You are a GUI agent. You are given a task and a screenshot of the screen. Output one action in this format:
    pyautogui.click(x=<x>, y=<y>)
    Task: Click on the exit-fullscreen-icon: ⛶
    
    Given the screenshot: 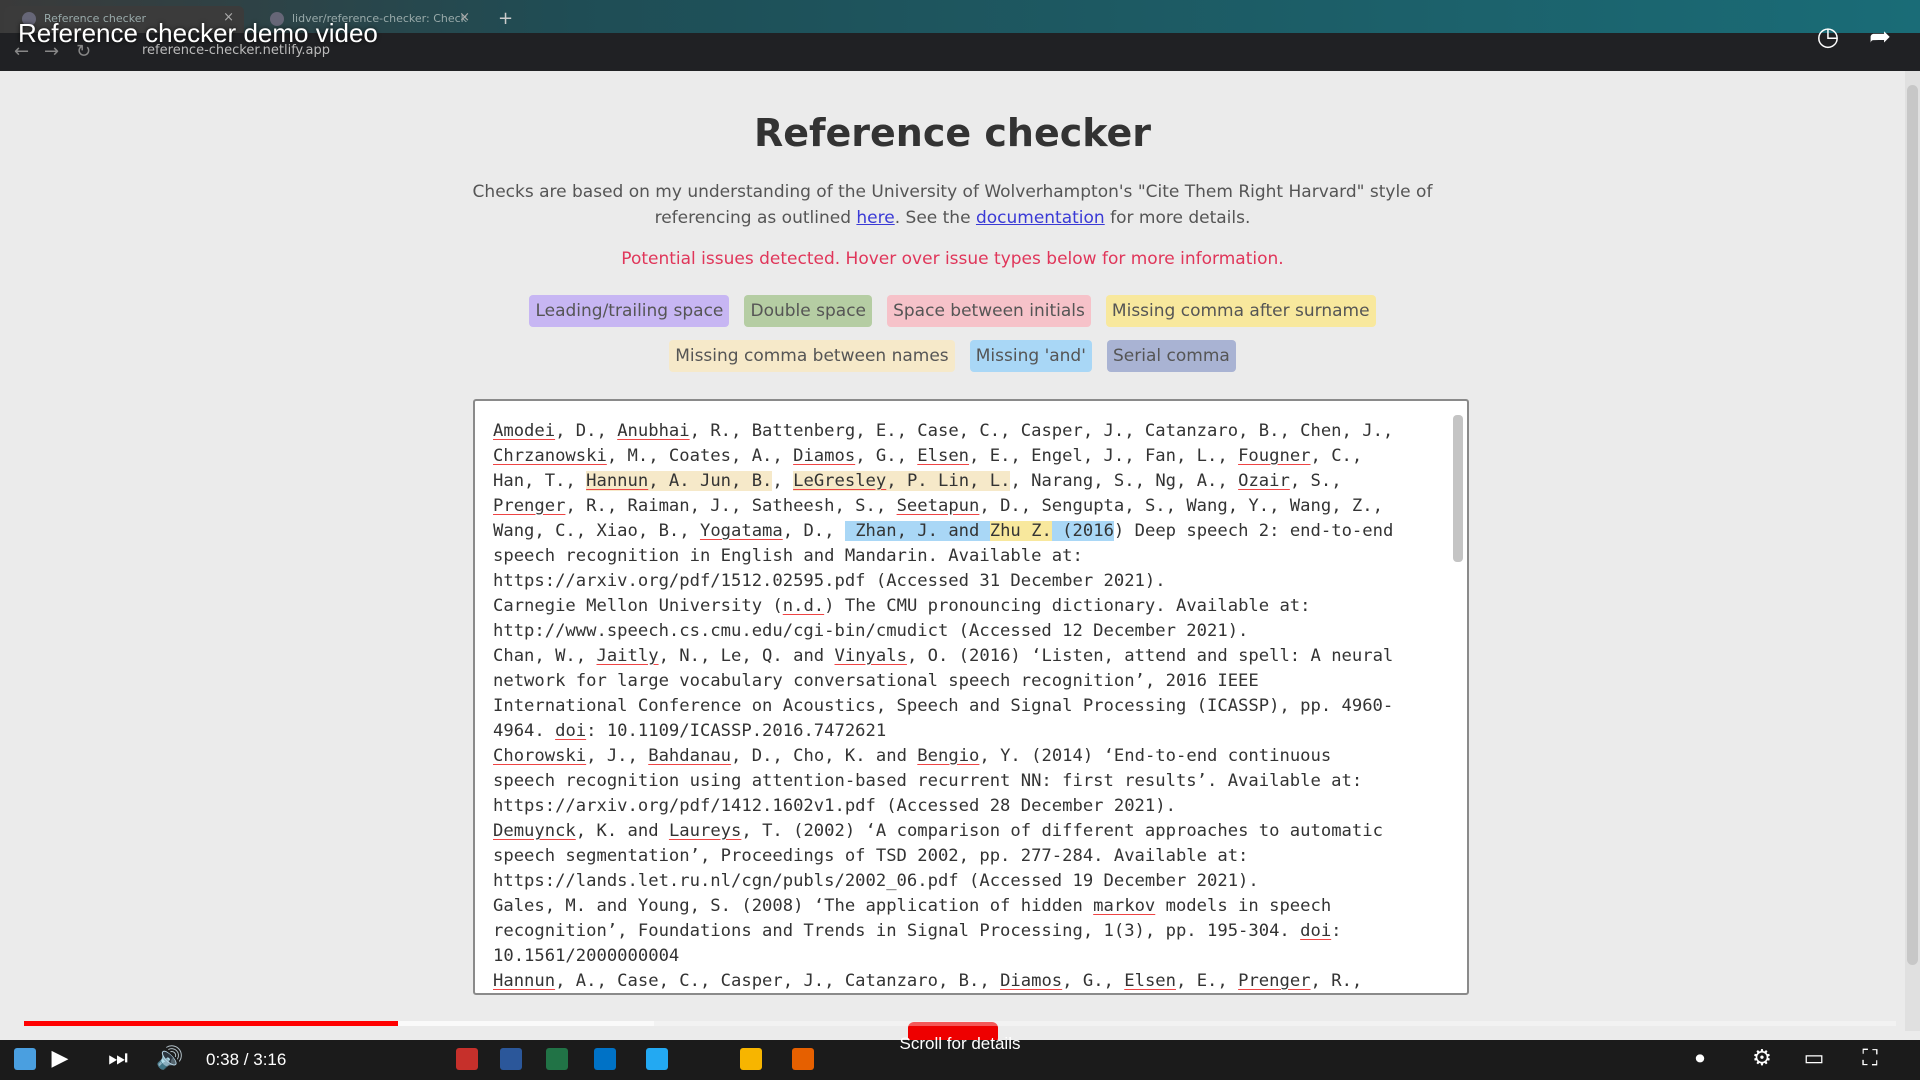 What is the action you would take?
    pyautogui.click(x=1870, y=1059)
    